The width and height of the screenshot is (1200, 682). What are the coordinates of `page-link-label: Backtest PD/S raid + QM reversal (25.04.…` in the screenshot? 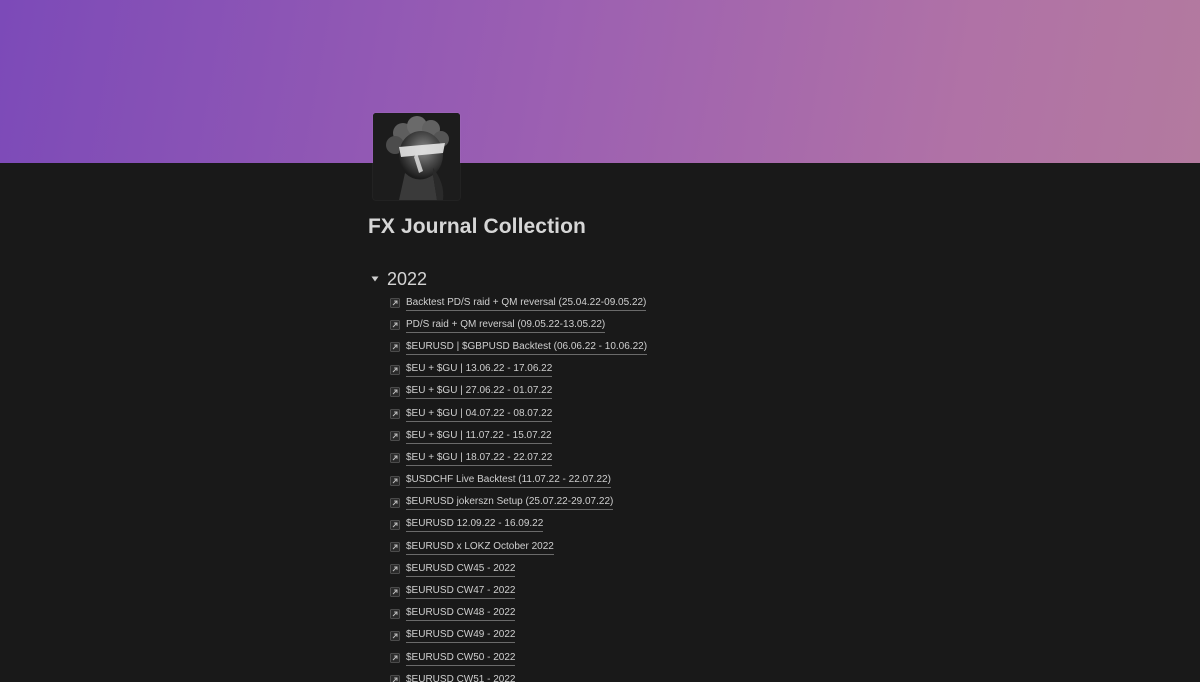 It's located at (526, 303).